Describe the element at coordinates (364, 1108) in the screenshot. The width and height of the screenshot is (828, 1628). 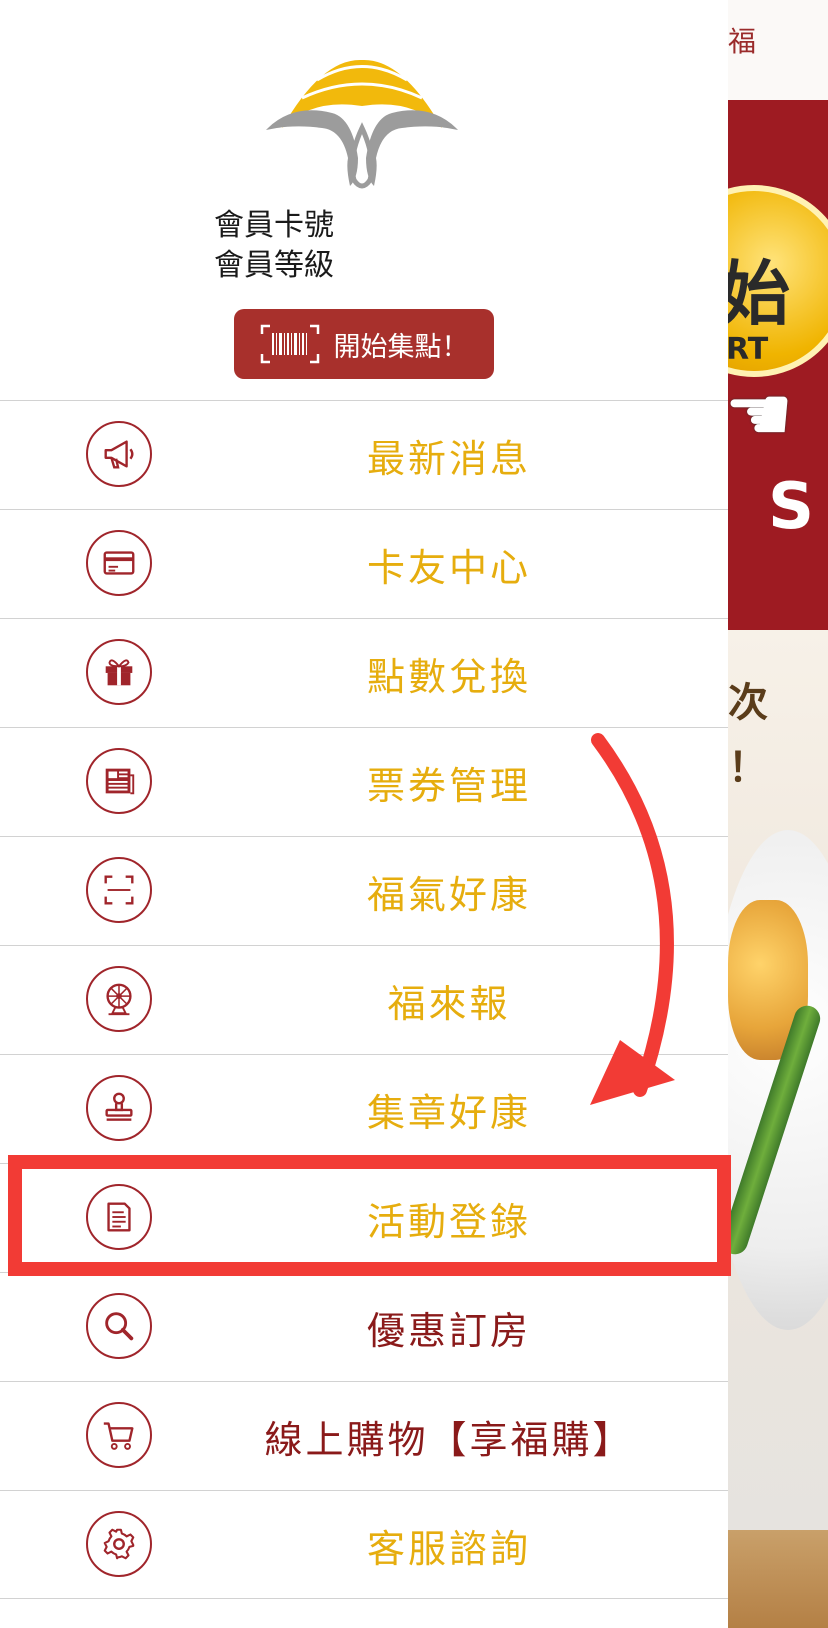
I see `menu-item-stamp-deals: 集章好康` at that location.